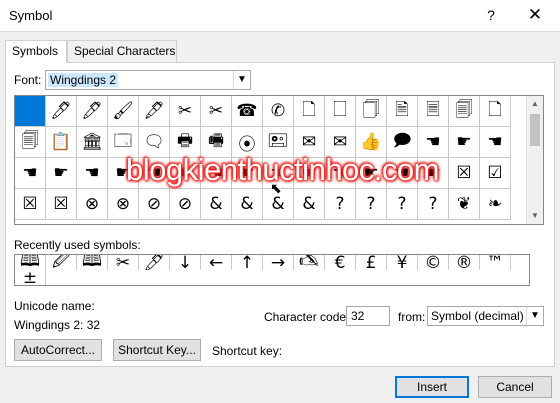 This screenshot has height=403, width=560. Describe the element at coordinates (432, 387) in the screenshot. I see `insert-button: Insert` at that location.